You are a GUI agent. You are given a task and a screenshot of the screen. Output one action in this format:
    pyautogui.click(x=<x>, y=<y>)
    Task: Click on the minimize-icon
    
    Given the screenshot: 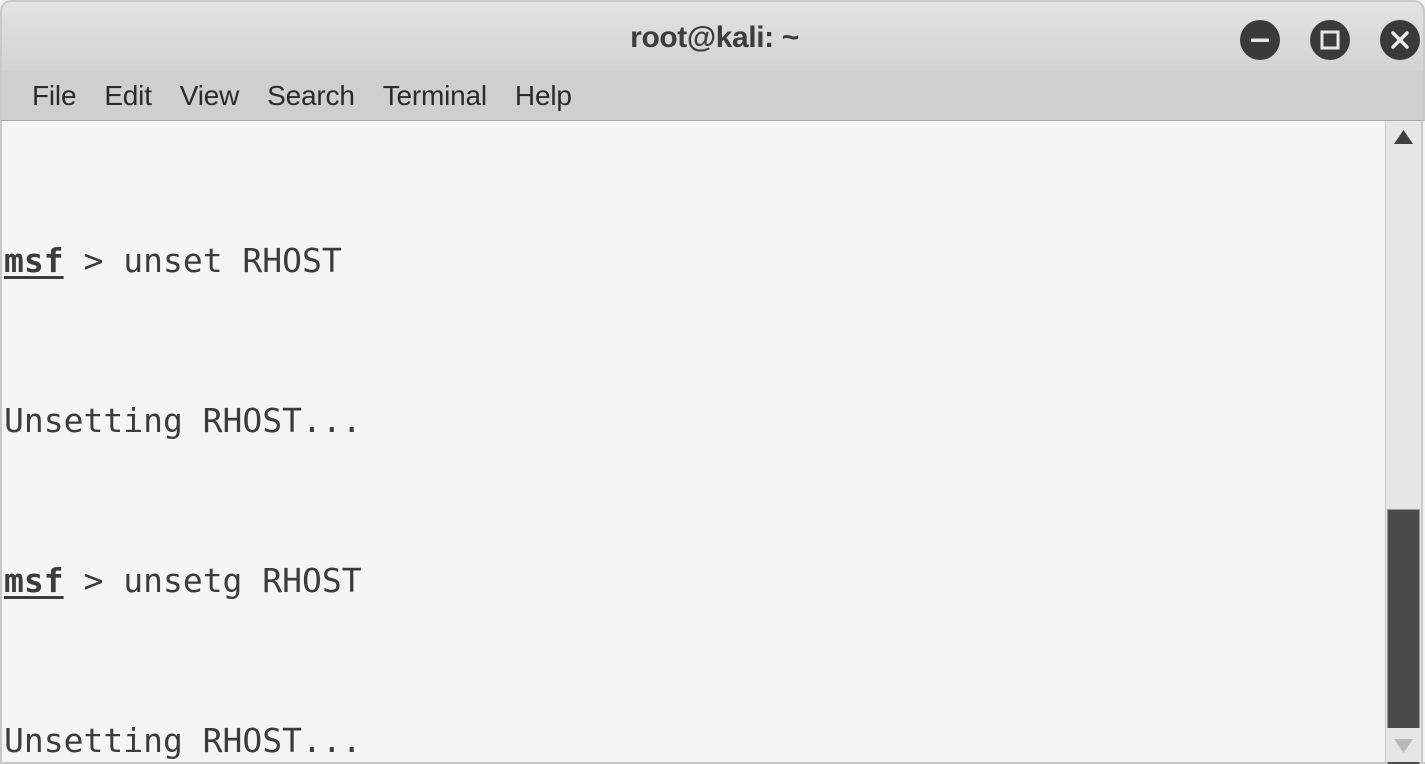 What is the action you would take?
    pyautogui.click(x=1260, y=40)
    